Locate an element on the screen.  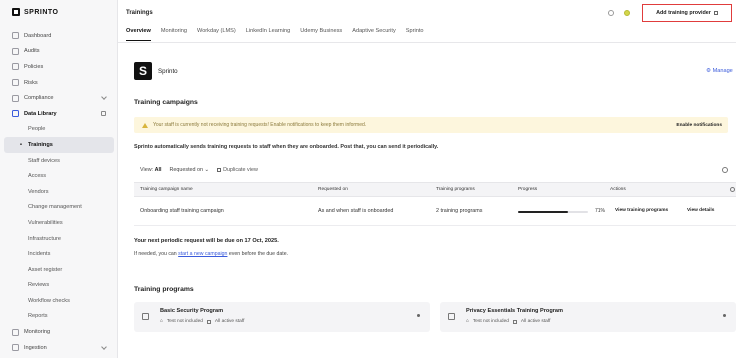
view-filter: View: All is located at coordinates (150, 170).